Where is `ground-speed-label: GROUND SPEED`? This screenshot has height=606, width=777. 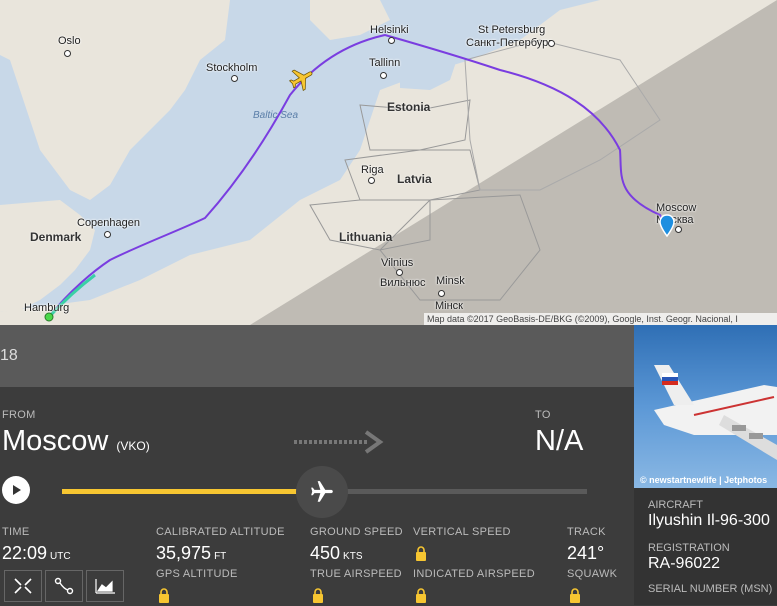
ground-speed-label: GROUND SPEED is located at coordinates (356, 532).